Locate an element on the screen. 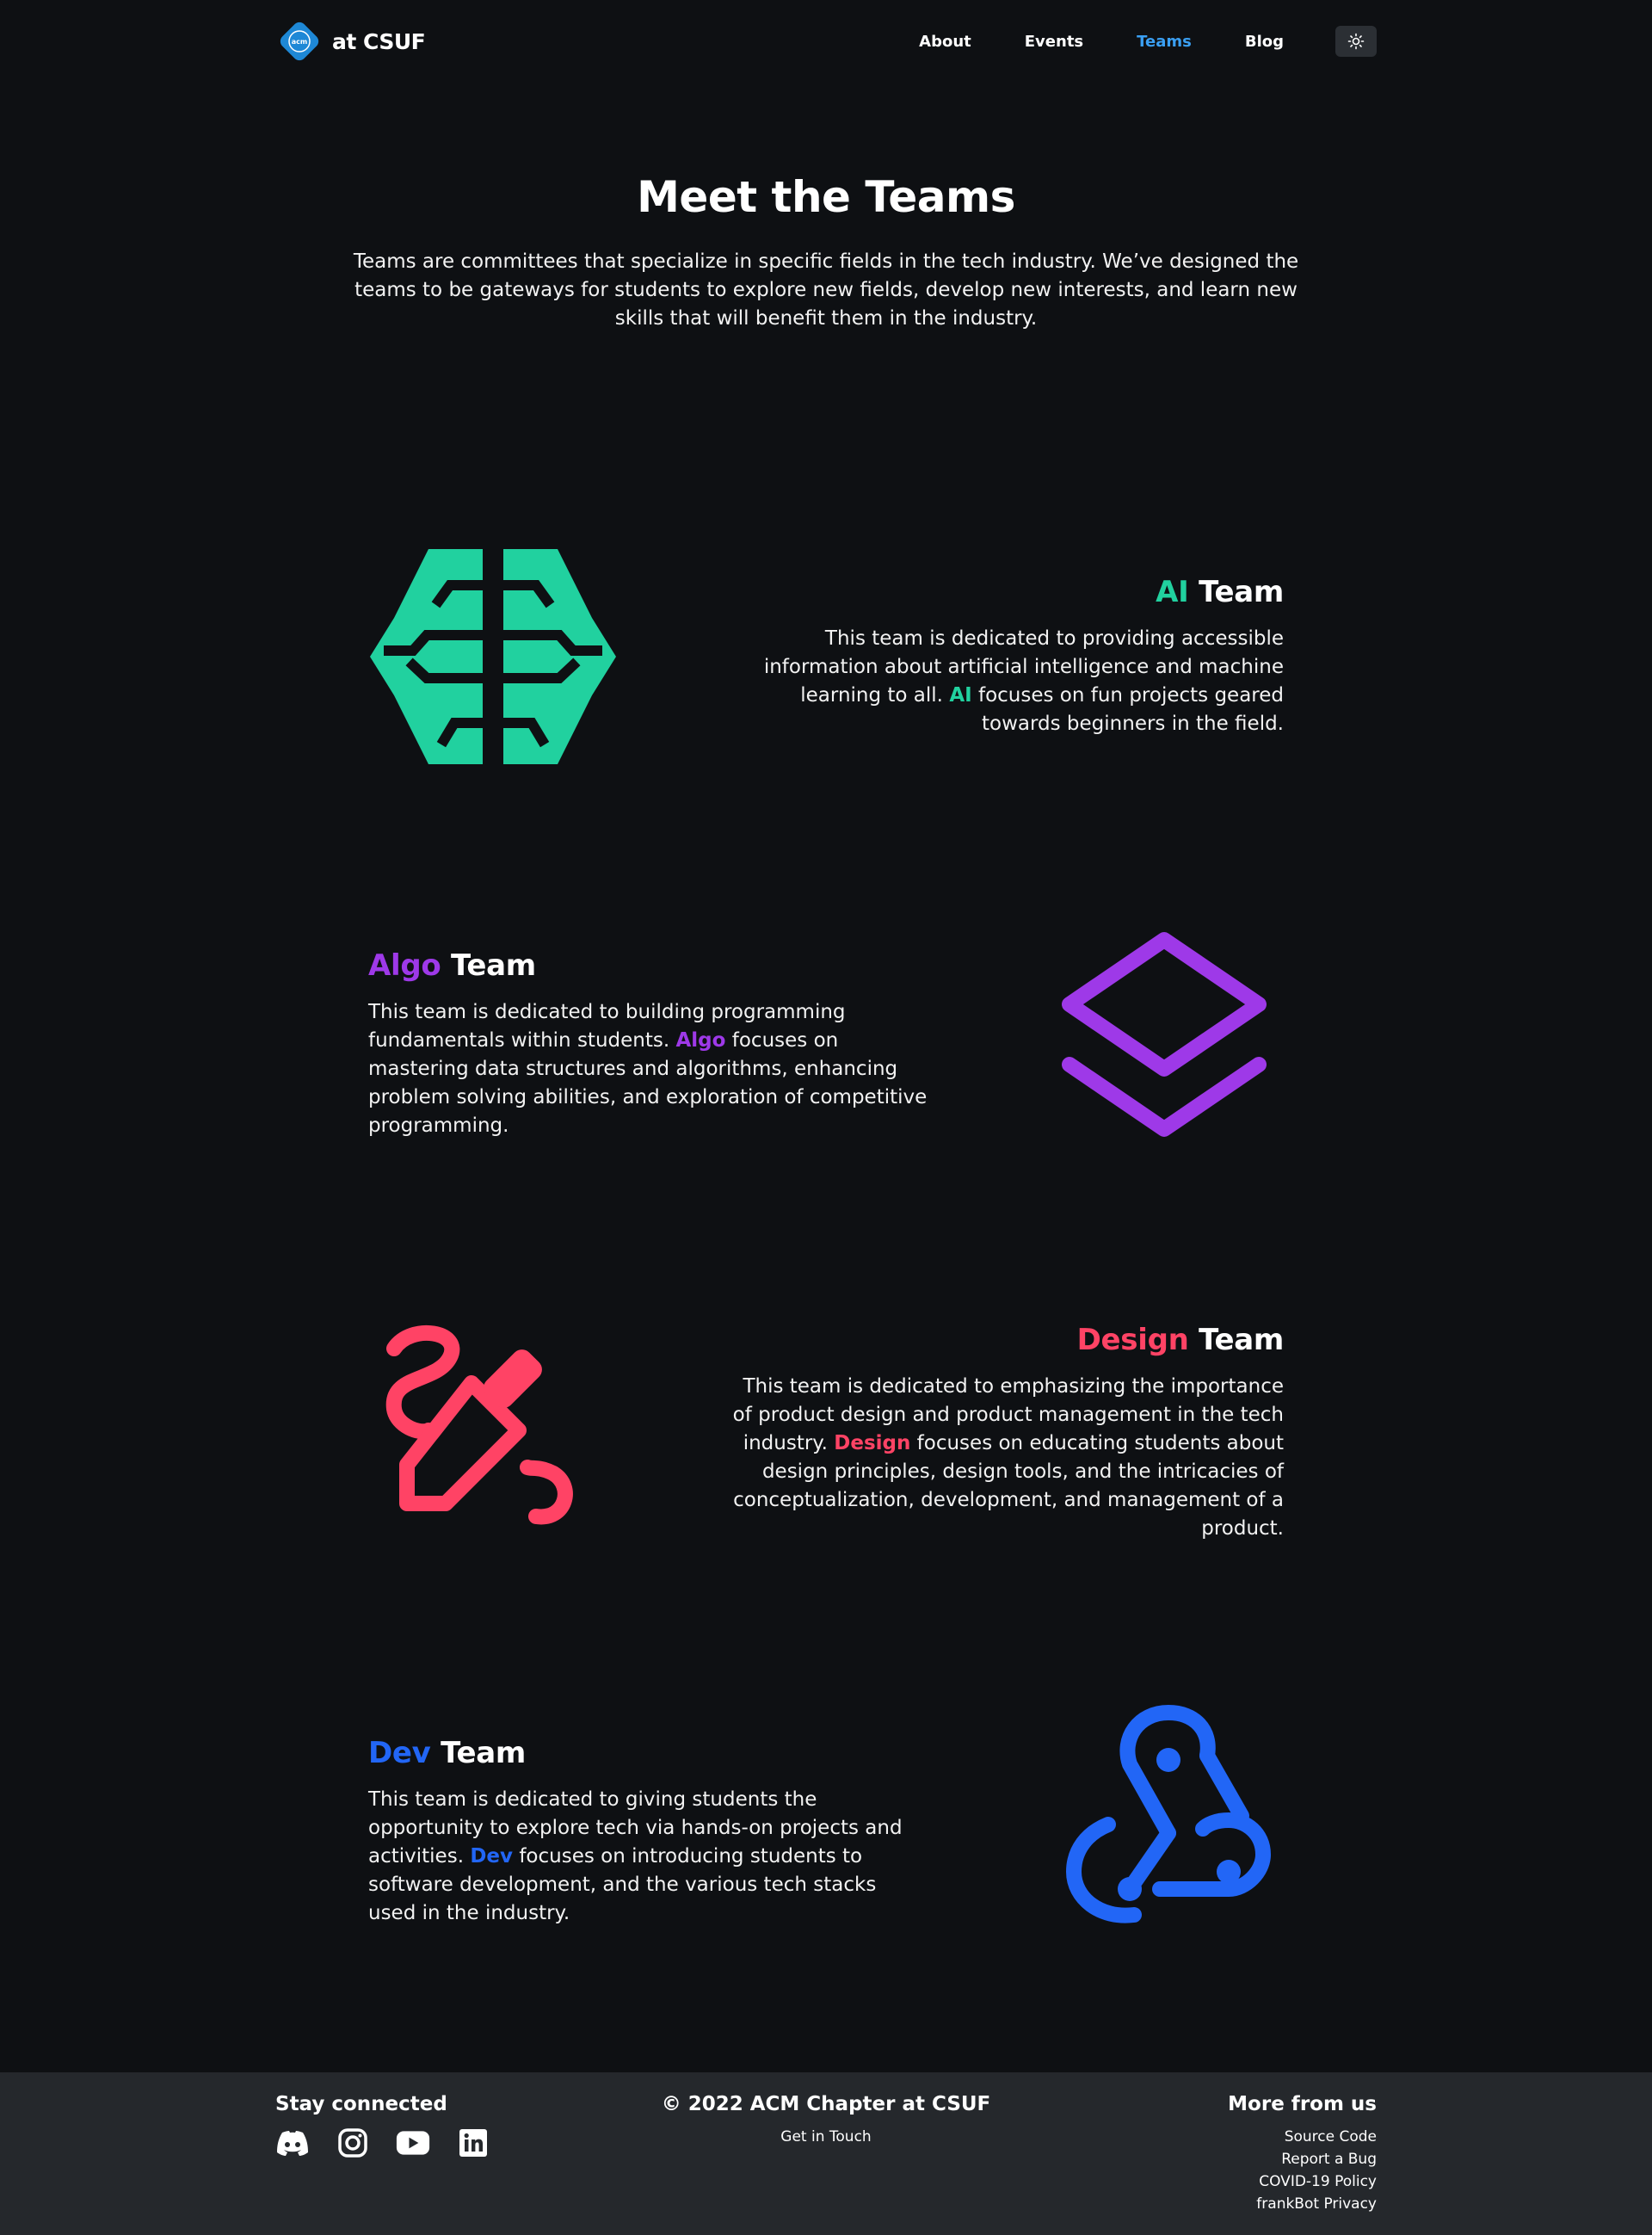  stay-connected-title: Stay connected is located at coordinates (361, 2104).